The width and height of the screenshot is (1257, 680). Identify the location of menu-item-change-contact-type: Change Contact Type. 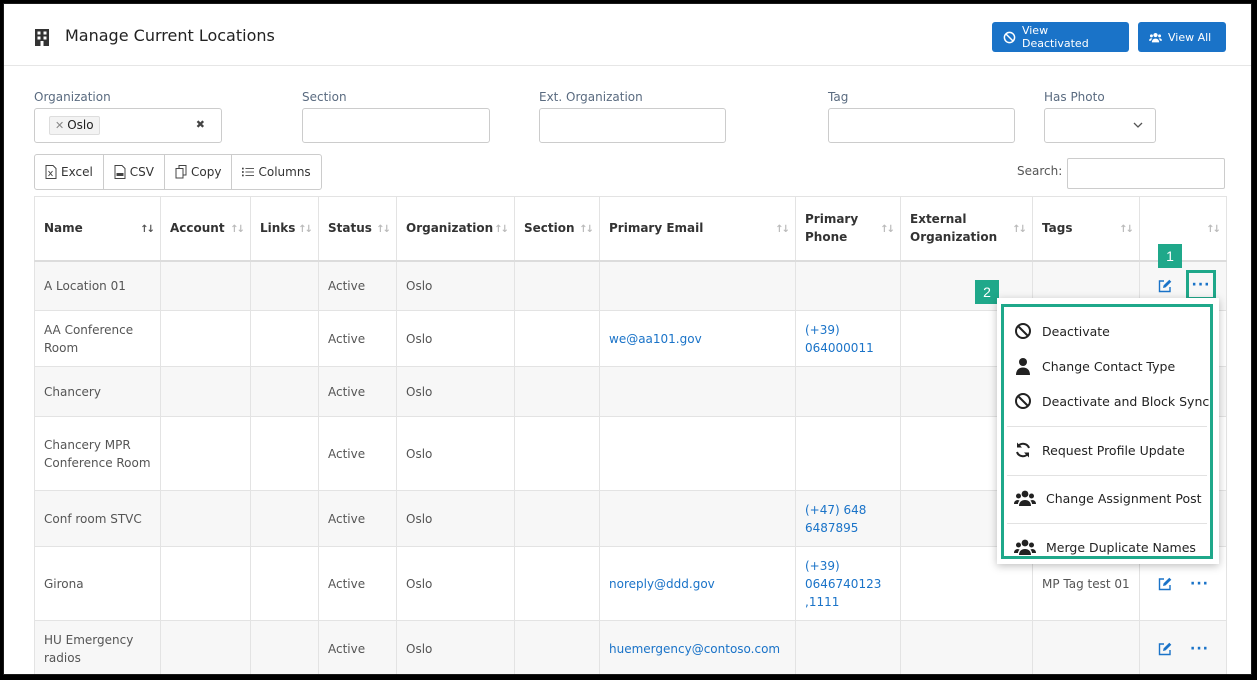
(1094, 366).